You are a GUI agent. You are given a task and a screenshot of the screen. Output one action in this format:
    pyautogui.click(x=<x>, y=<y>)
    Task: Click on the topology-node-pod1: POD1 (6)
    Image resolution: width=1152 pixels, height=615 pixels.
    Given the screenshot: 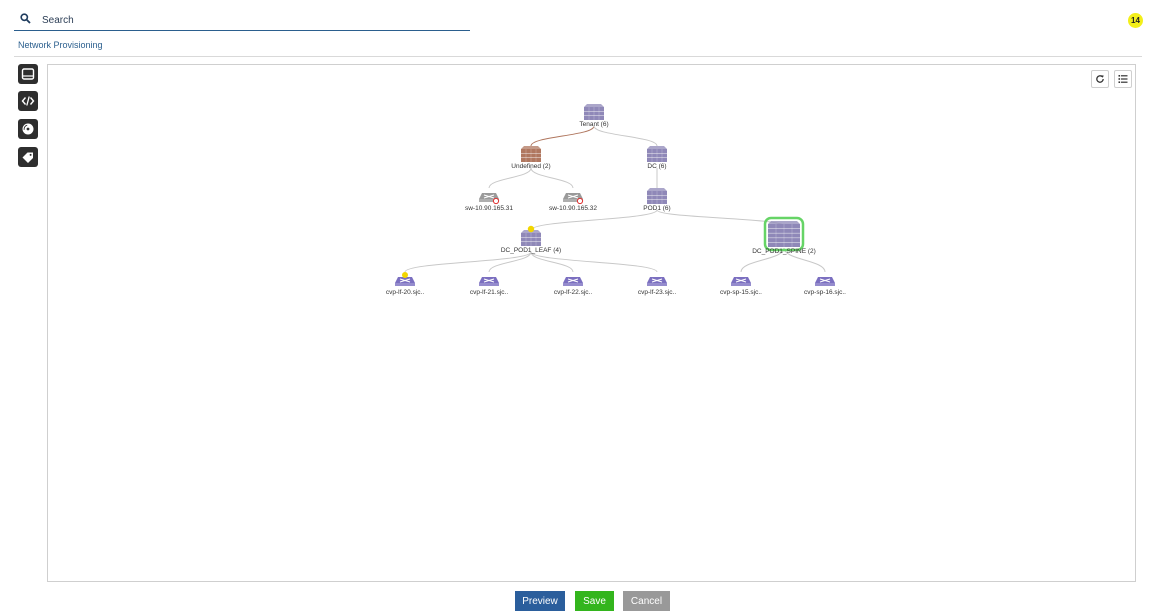 What is the action you would take?
    pyautogui.click(x=657, y=200)
    